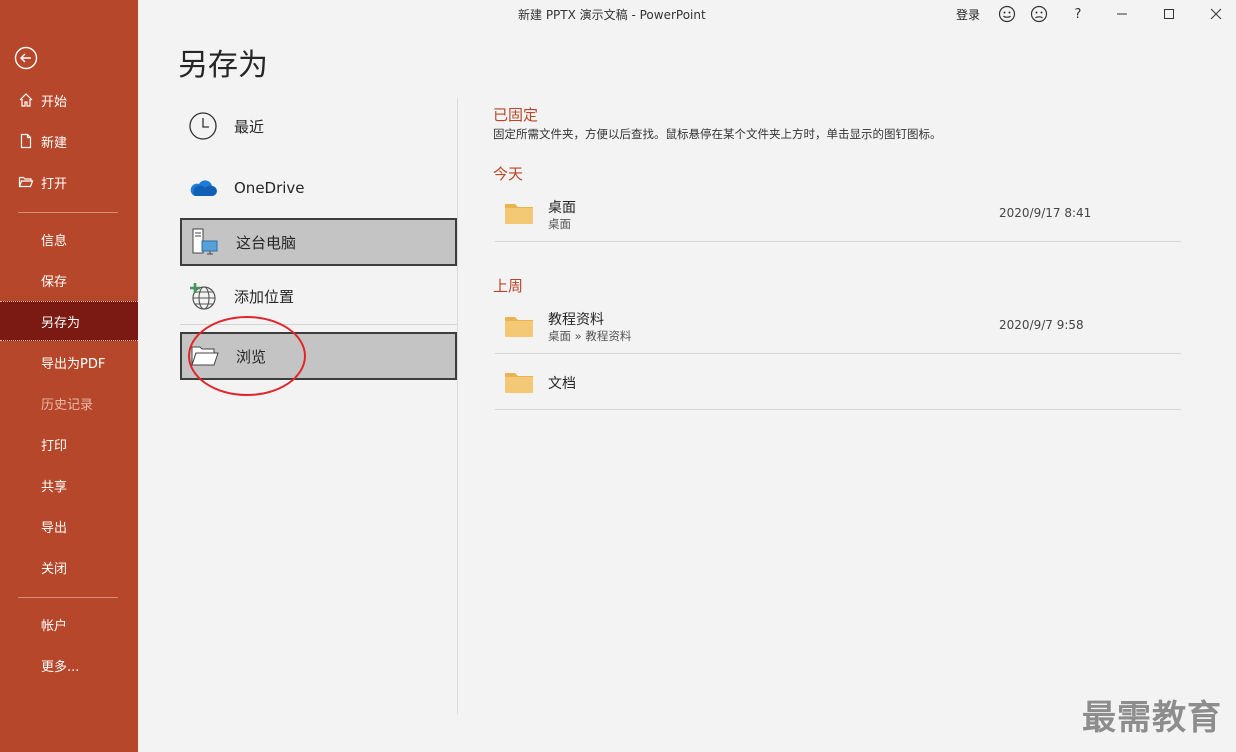 The image size is (1236, 752). I want to click on location-label: 这台电脑, so click(266, 242).